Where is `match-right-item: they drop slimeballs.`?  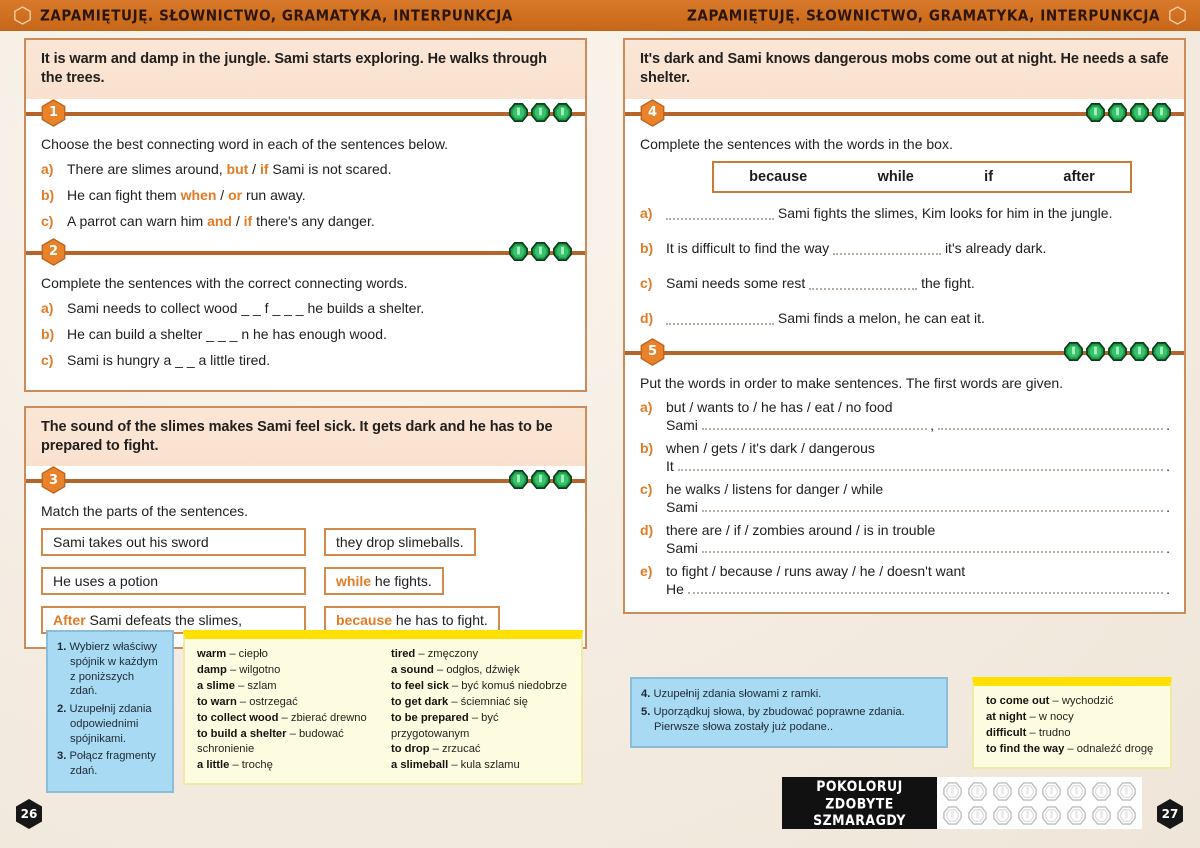 match-right-item: they drop slimeballs. is located at coordinates (400, 541).